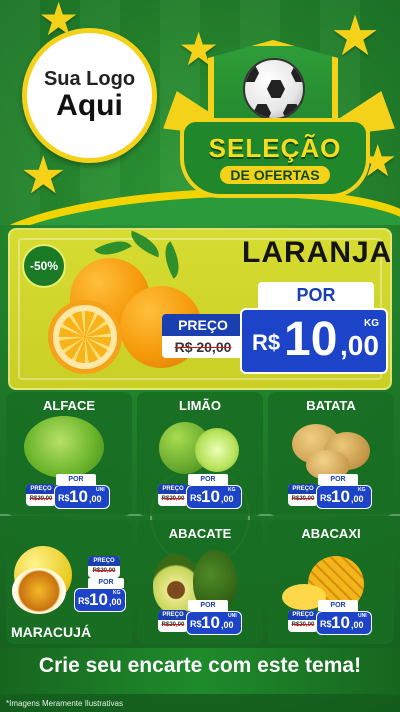  Describe the element at coordinates (311, 339) in the screenshot. I see `hero-price-int: 10` at that location.